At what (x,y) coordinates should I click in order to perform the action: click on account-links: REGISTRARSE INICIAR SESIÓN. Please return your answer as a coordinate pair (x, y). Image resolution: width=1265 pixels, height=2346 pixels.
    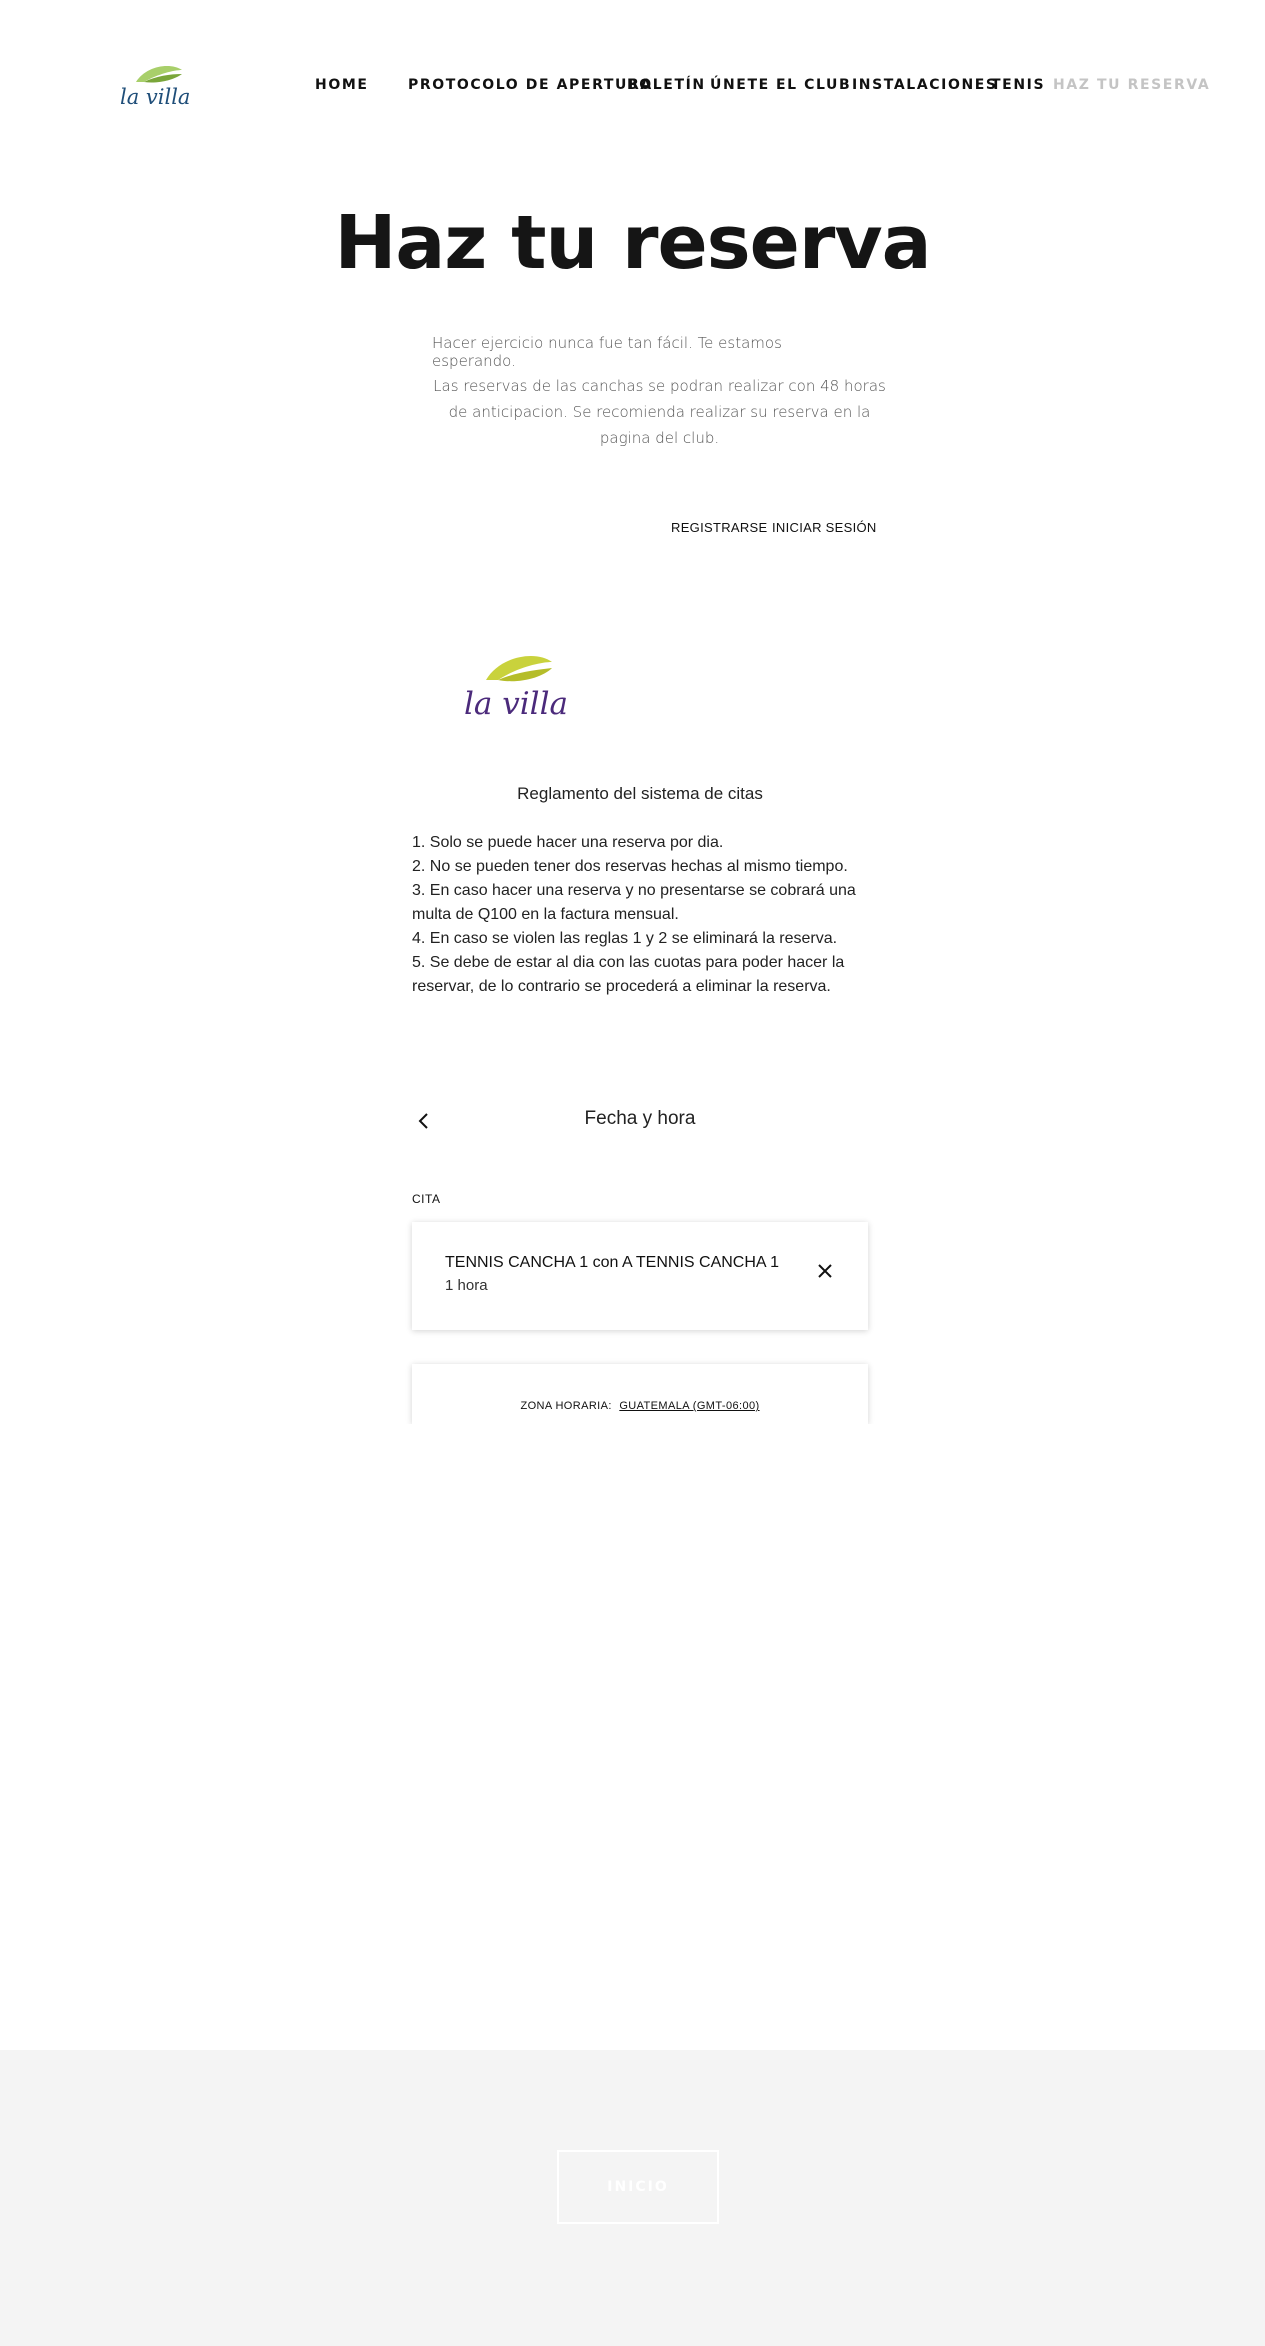
    Looking at the image, I should click on (773, 529).